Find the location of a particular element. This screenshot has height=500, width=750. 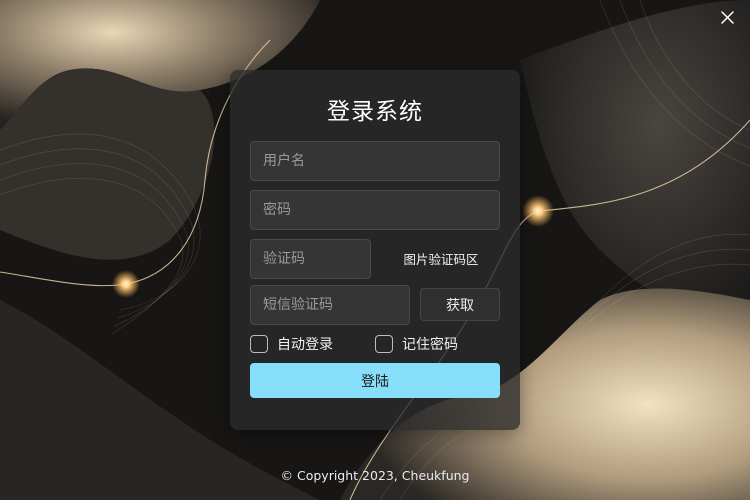

login-button-label: 登陆 is located at coordinates (375, 381).